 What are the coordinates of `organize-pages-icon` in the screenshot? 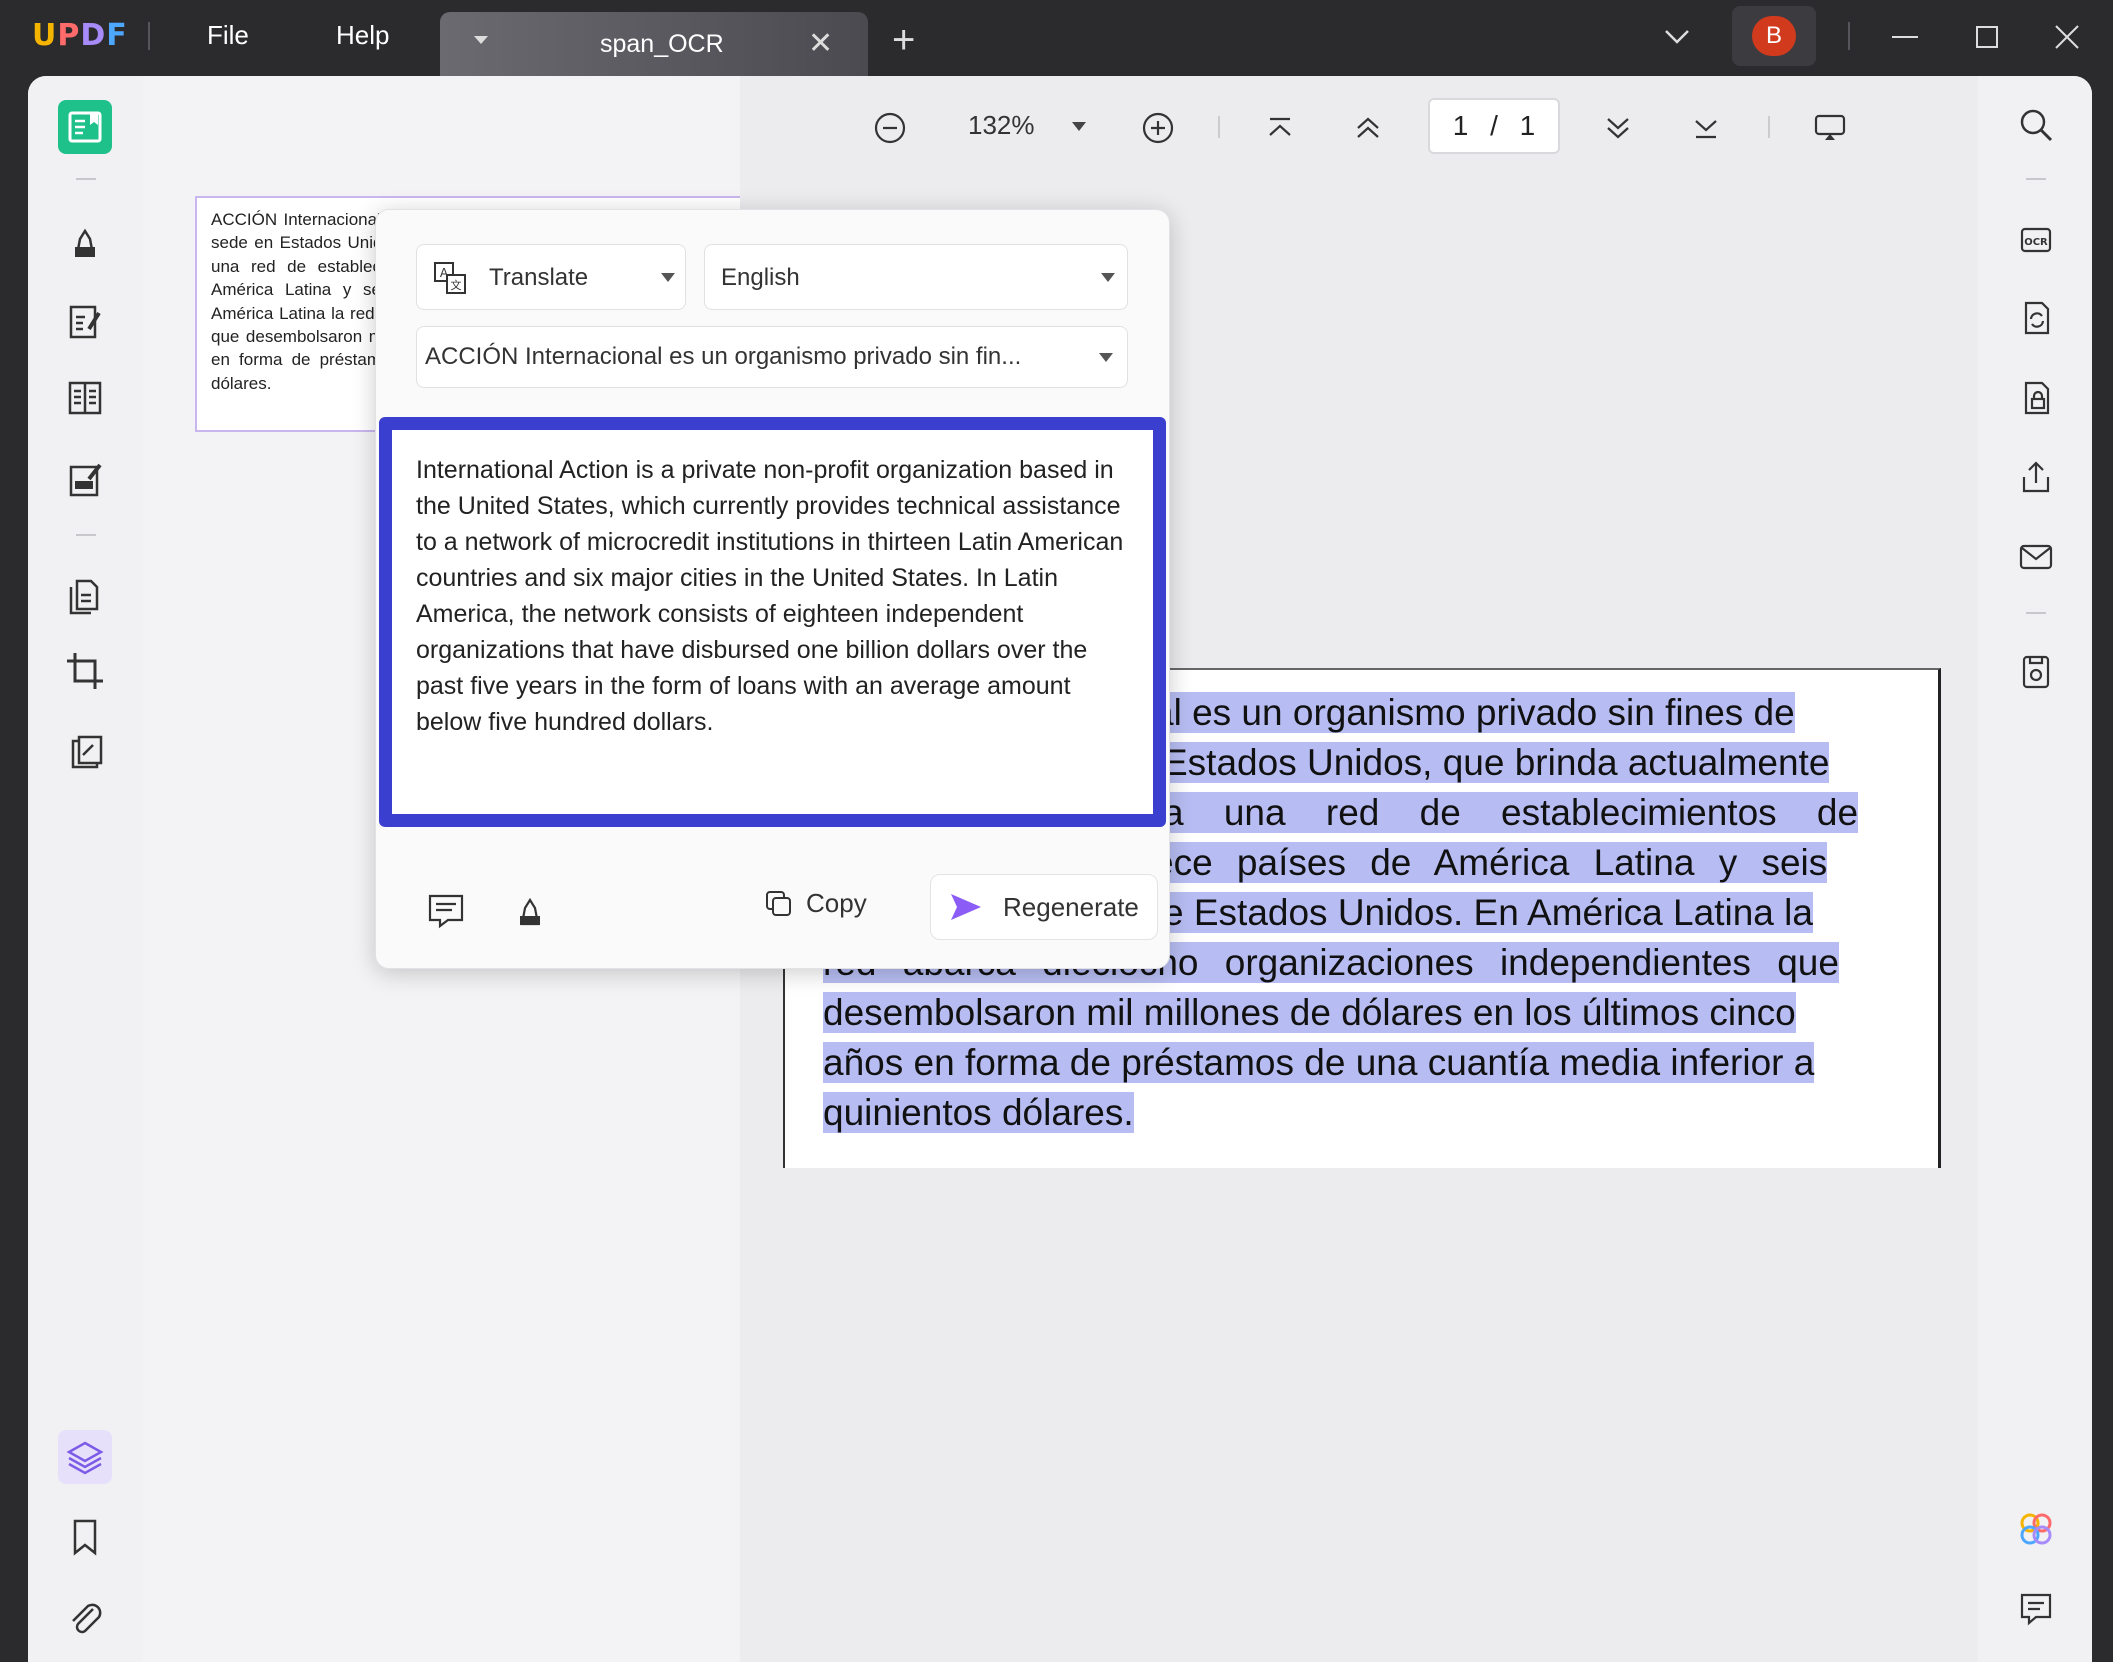 It's located at (84, 597).